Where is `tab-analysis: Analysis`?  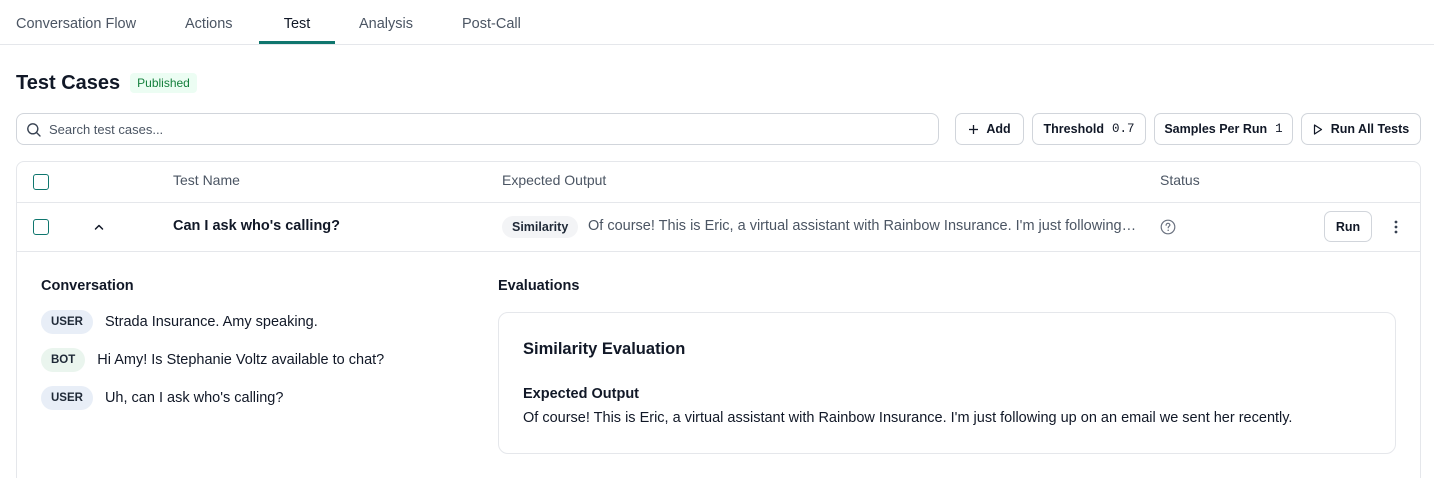 tab-analysis: Analysis is located at coordinates (389, 22).